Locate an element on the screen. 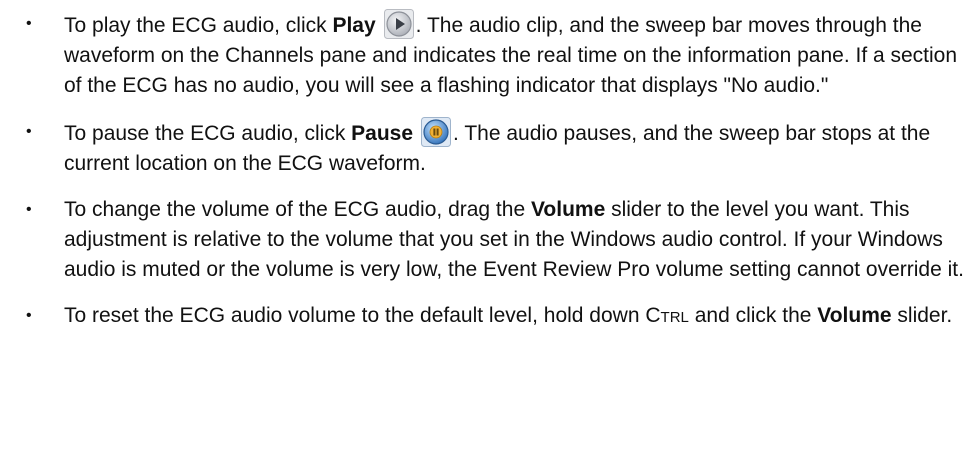 This screenshot has height=474, width=972. pause-label: Pause is located at coordinates (382, 133).